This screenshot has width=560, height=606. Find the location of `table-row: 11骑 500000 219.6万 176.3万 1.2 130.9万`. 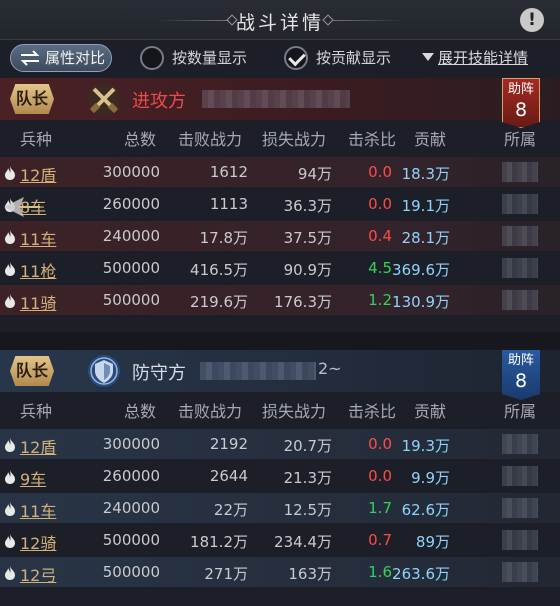

table-row: 11骑 500000 219.6万 176.3万 1.2 130.9万 is located at coordinates (280, 300).